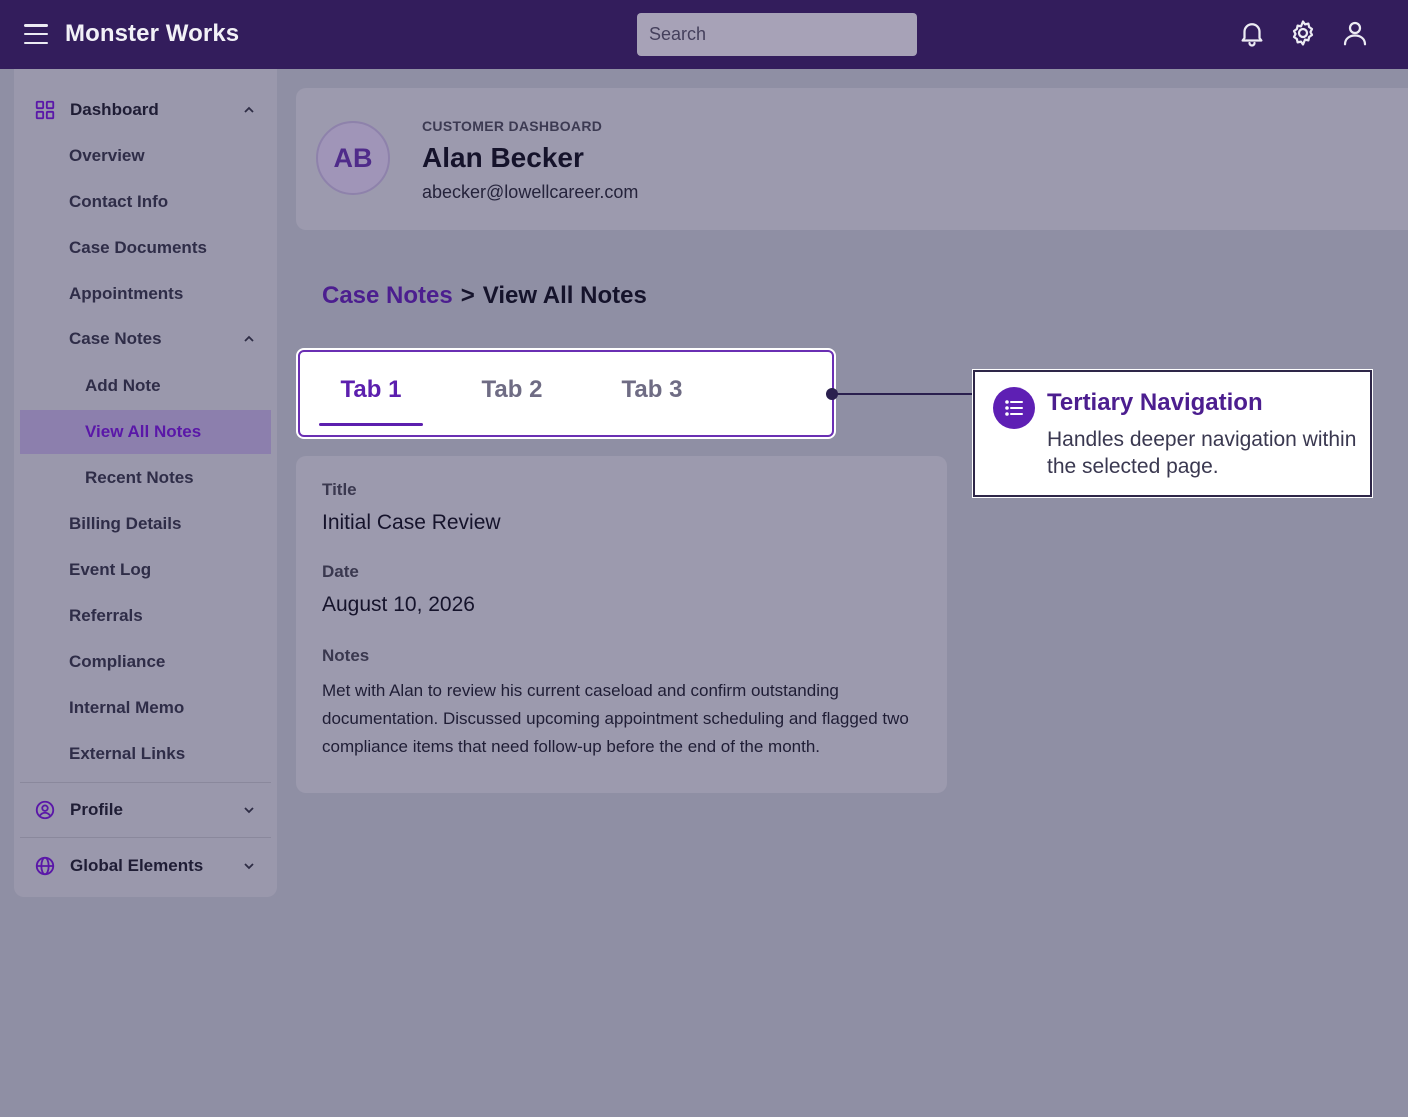  I want to click on sidebar-item-label: Add Note, so click(123, 385).